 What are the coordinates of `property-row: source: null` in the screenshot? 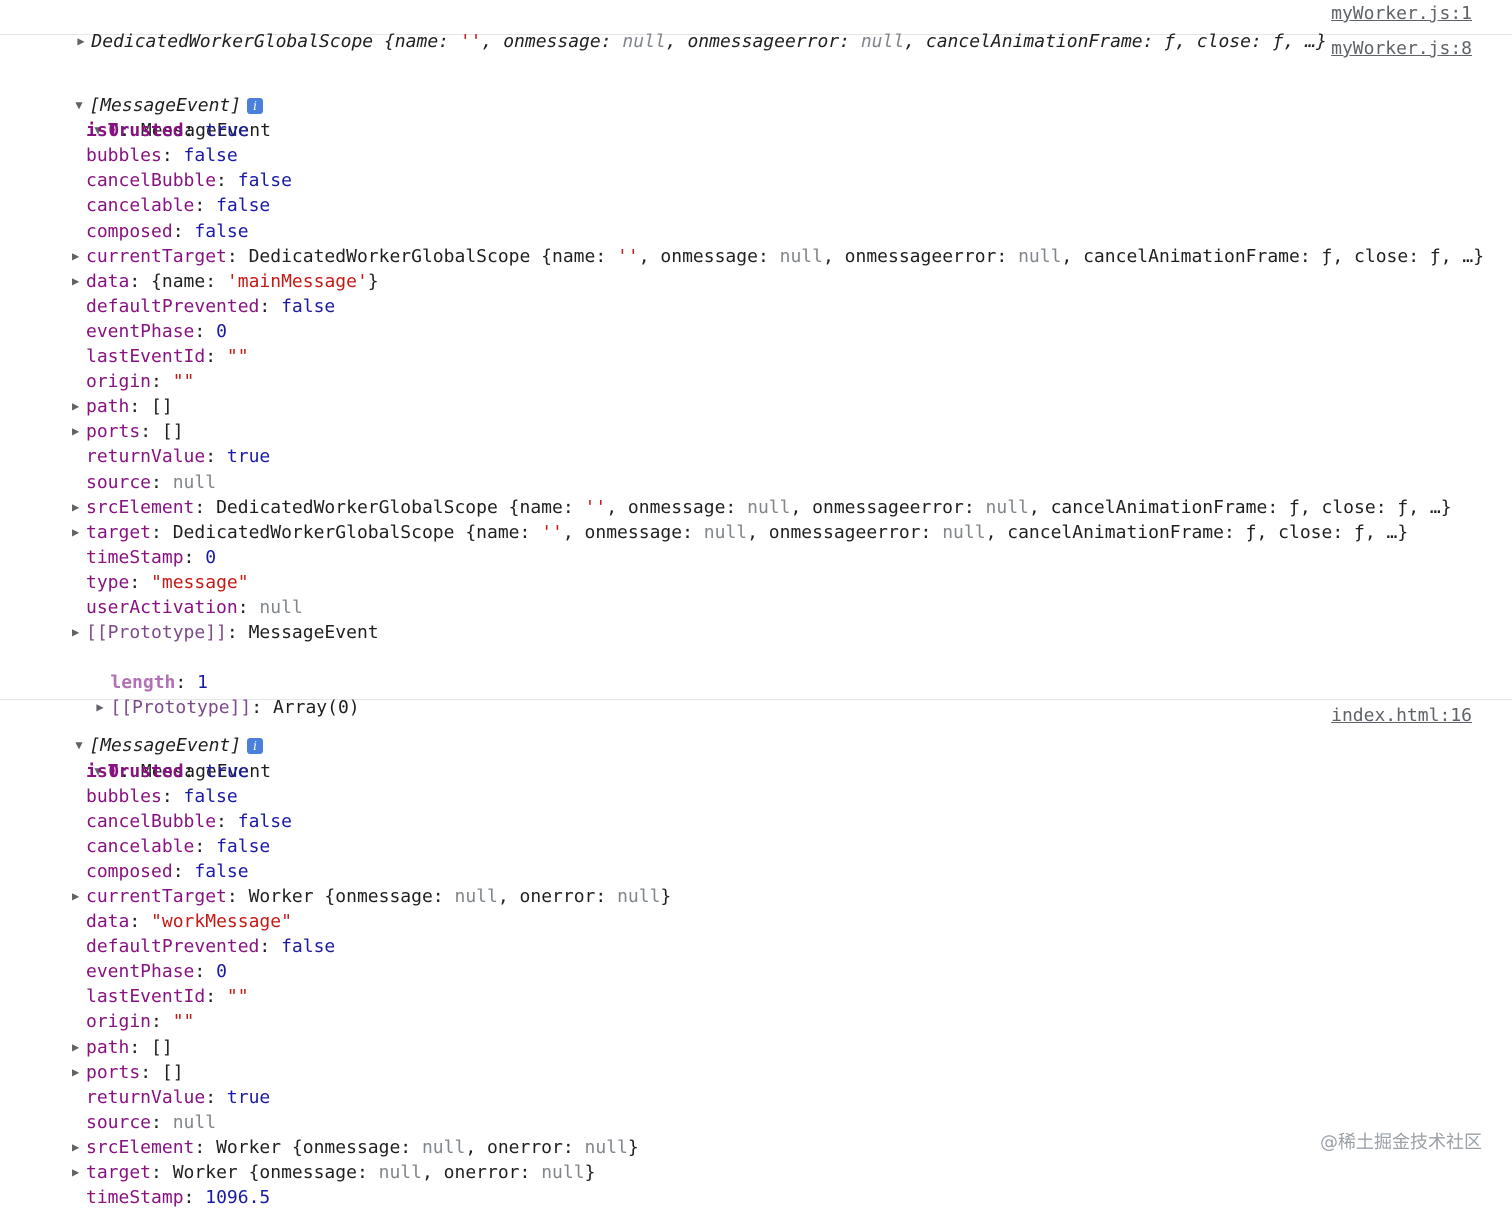 It's located at (151, 1122).